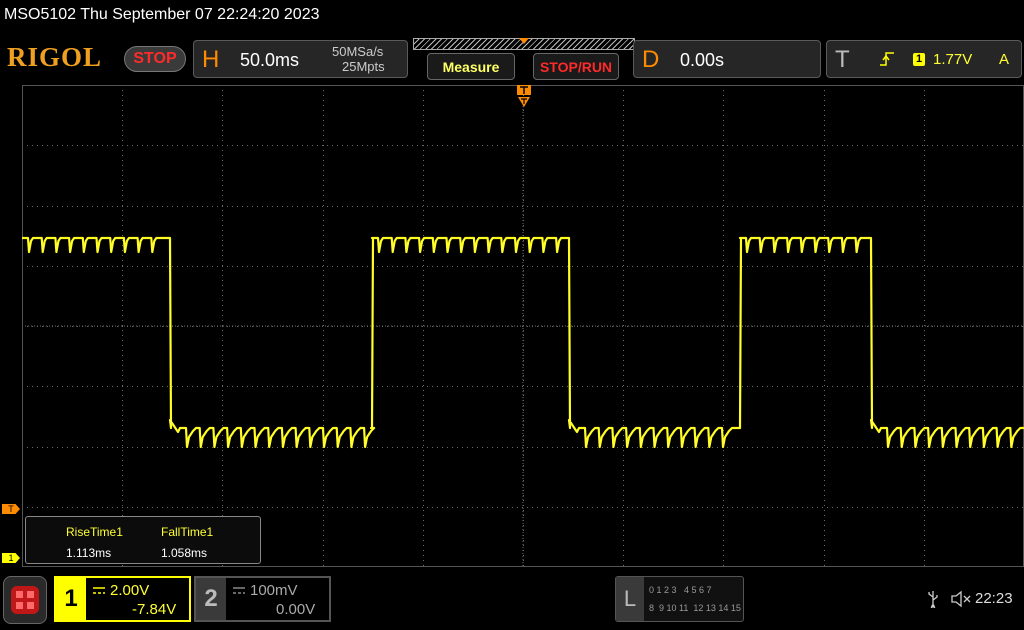 This screenshot has height=630, width=1024. Describe the element at coordinates (1004, 59) in the screenshot. I see `trigger-mode-value: A` at that location.